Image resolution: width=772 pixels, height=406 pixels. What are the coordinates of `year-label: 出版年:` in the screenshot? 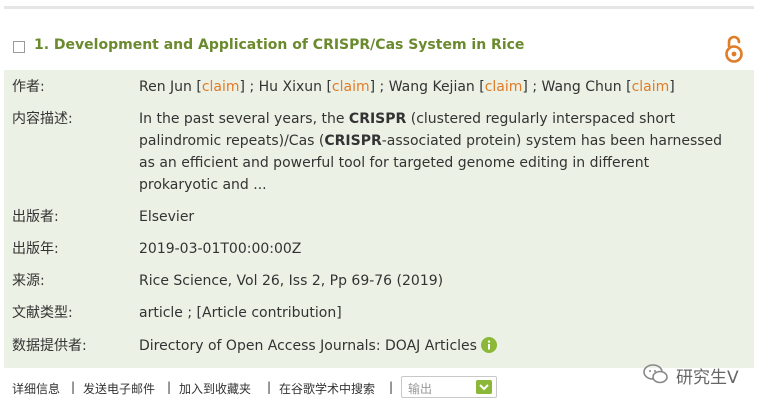 It's located at (35, 249).